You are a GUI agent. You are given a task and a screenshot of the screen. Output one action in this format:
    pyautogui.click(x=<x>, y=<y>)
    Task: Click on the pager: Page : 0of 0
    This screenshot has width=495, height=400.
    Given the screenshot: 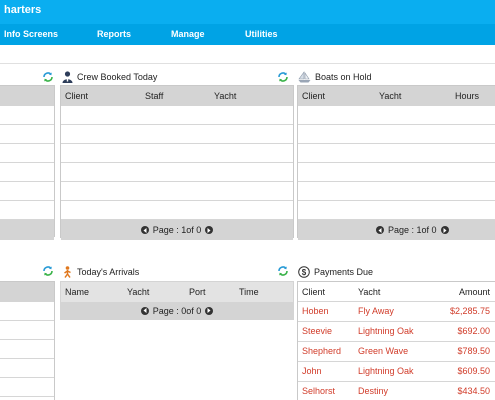 What is the action you would take?
    pyautogui.click(x=177, y=310)
    